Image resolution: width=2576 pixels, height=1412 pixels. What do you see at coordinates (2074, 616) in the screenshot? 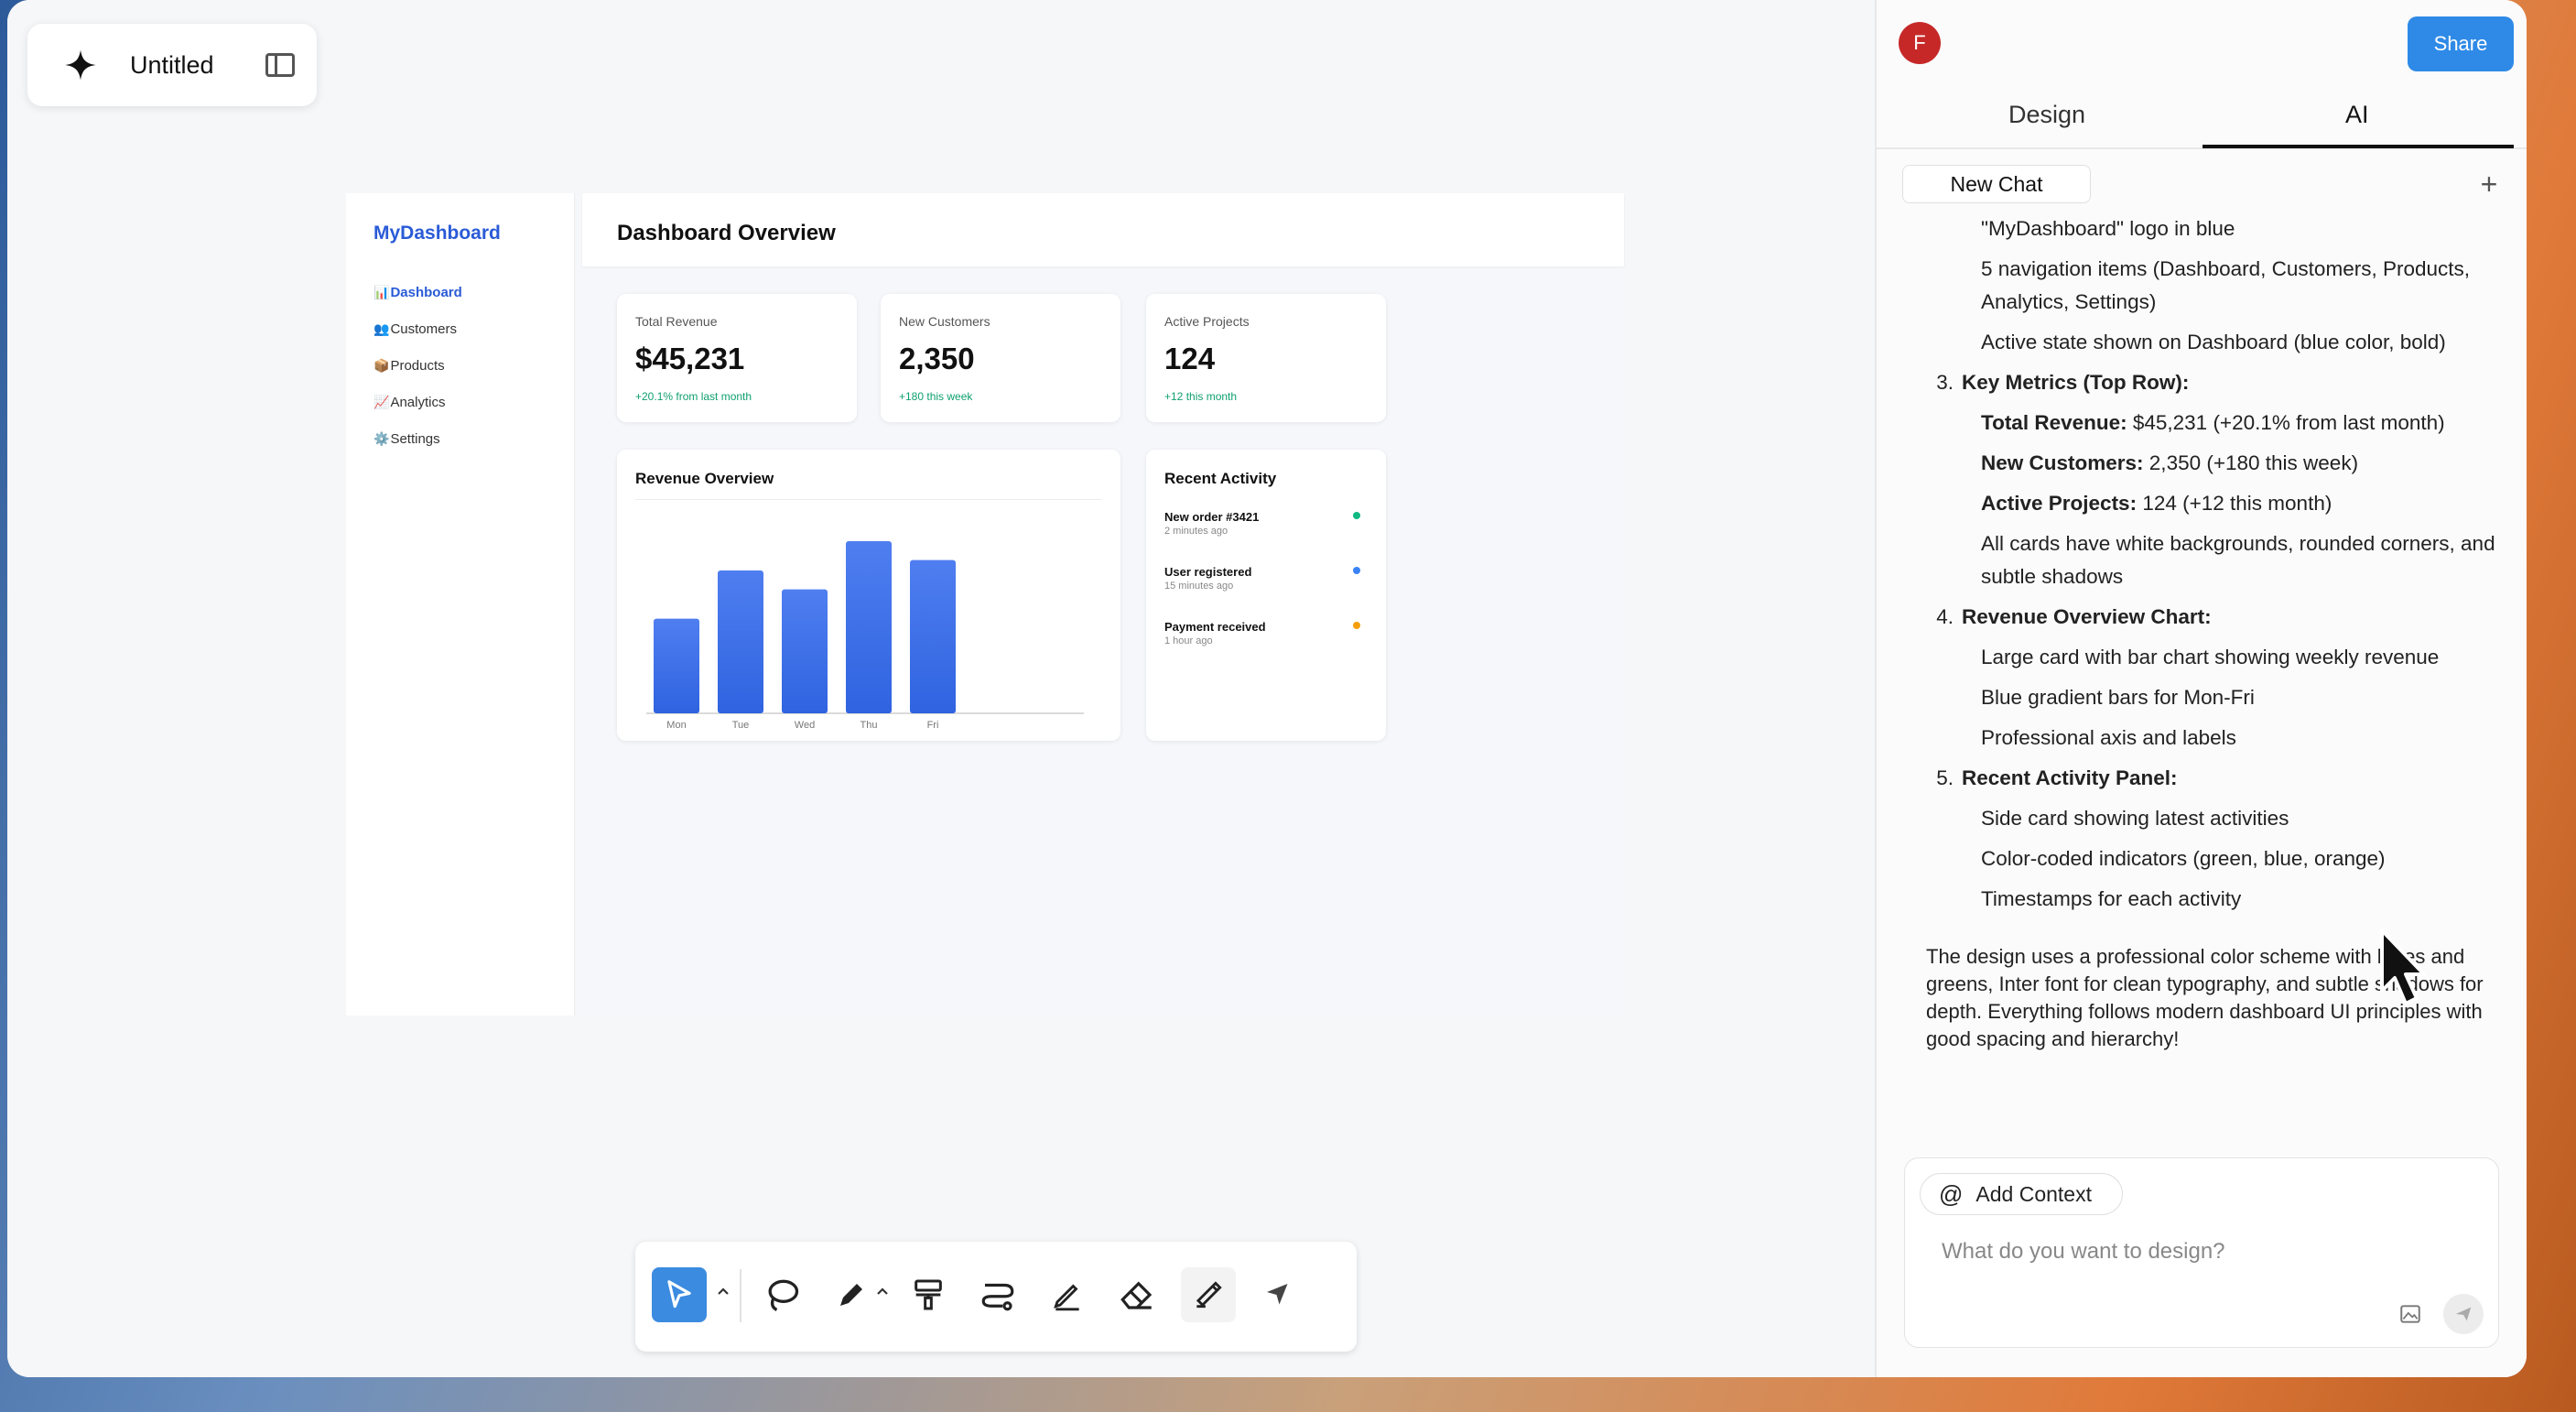
I see `section-heading: 4. Revenue Overview Chart:` at bounding box center [2074, 616].